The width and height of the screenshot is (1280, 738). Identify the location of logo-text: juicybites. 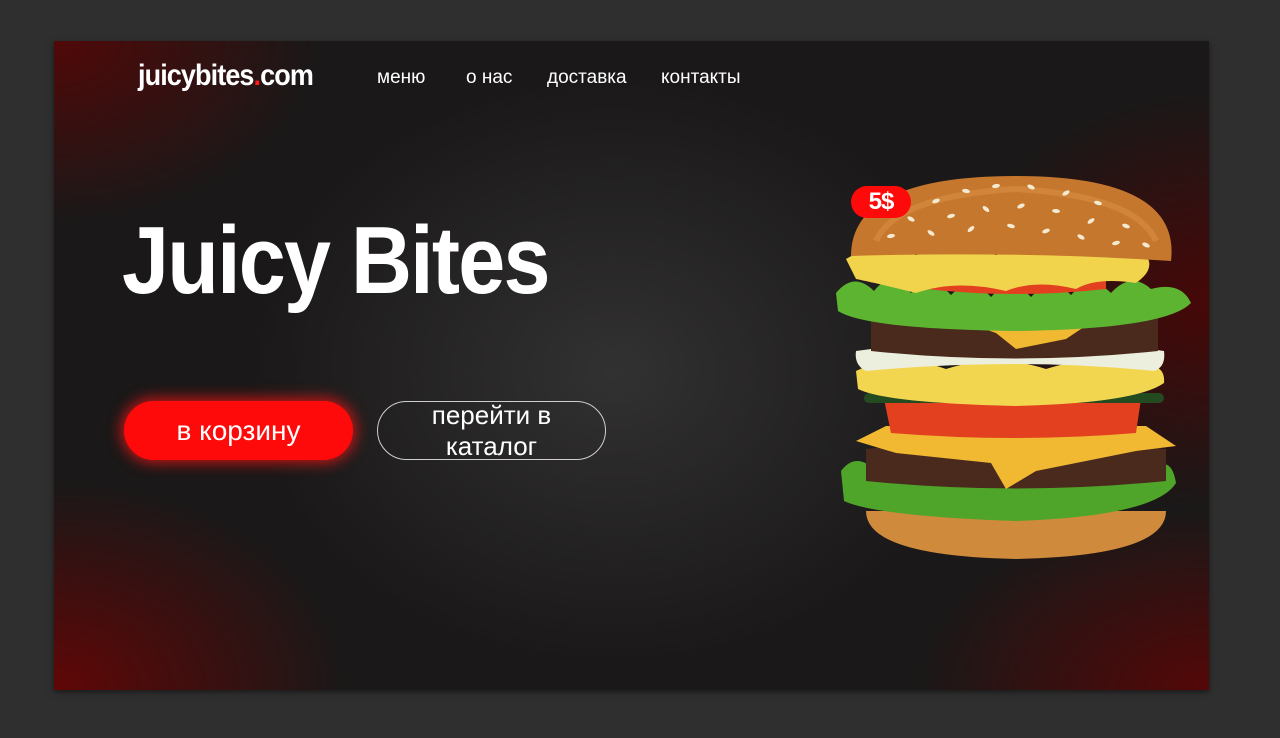
(196, 75).